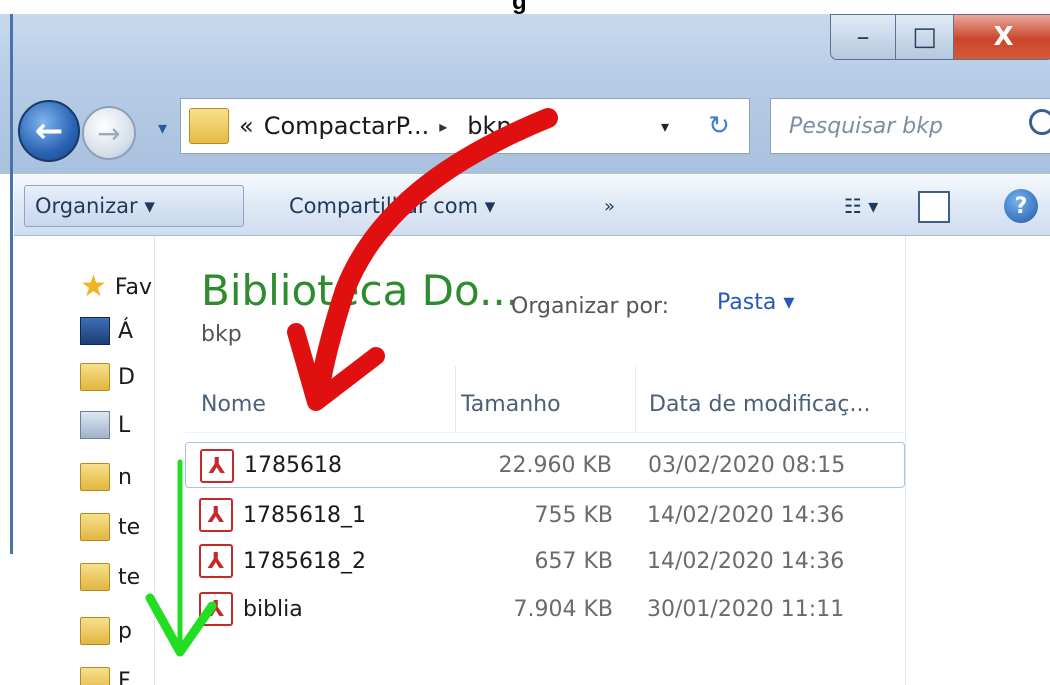 The image size is (1050, 685). I want to click on back-arrow-icon: ←, so click(49, 131).